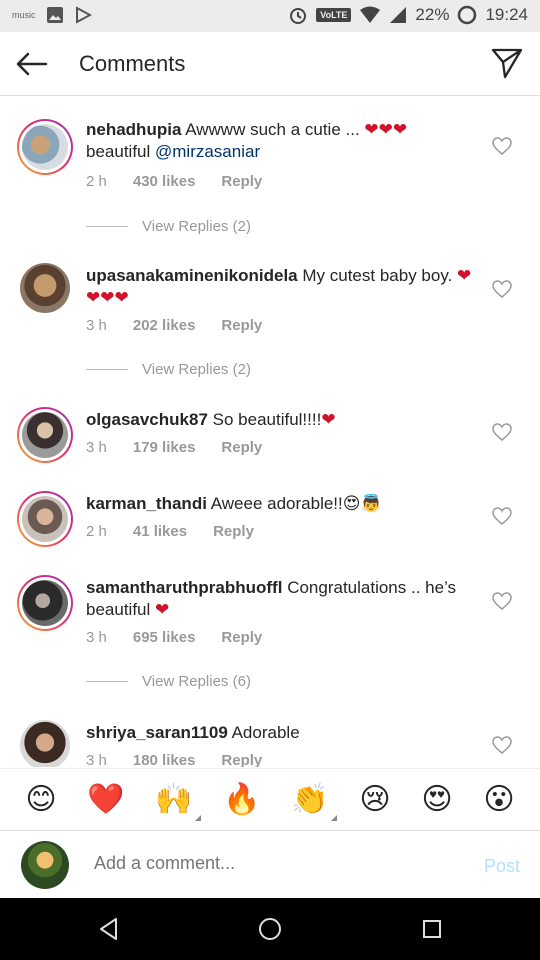  I want to click on status-bar: music VoLTE 22% 19:24, so click(270, 16).